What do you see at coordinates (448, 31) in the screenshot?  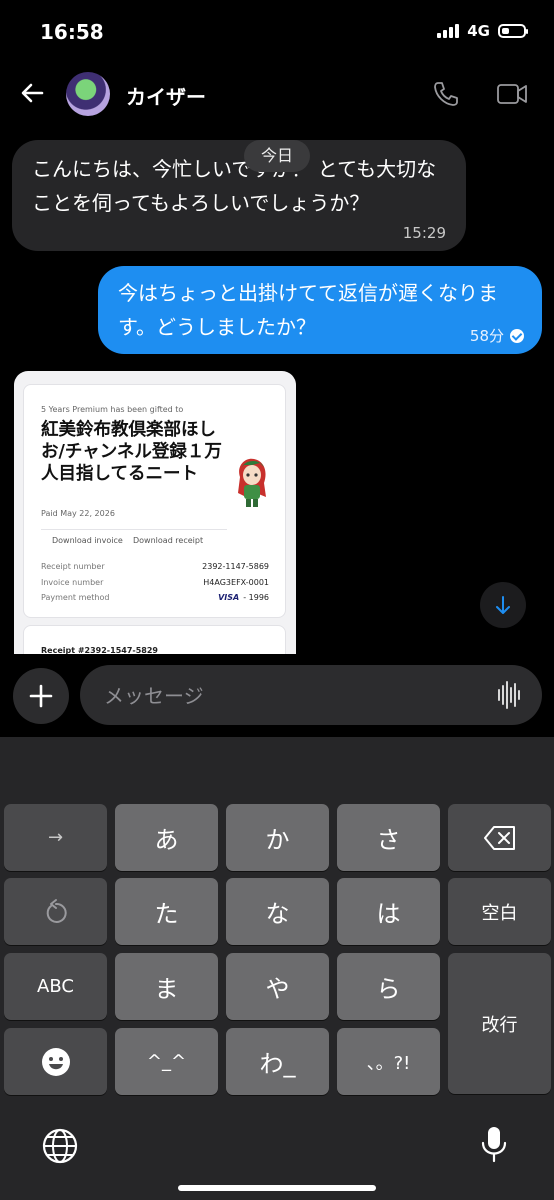 I see `signal-icon` at bounding box center [448, 31].